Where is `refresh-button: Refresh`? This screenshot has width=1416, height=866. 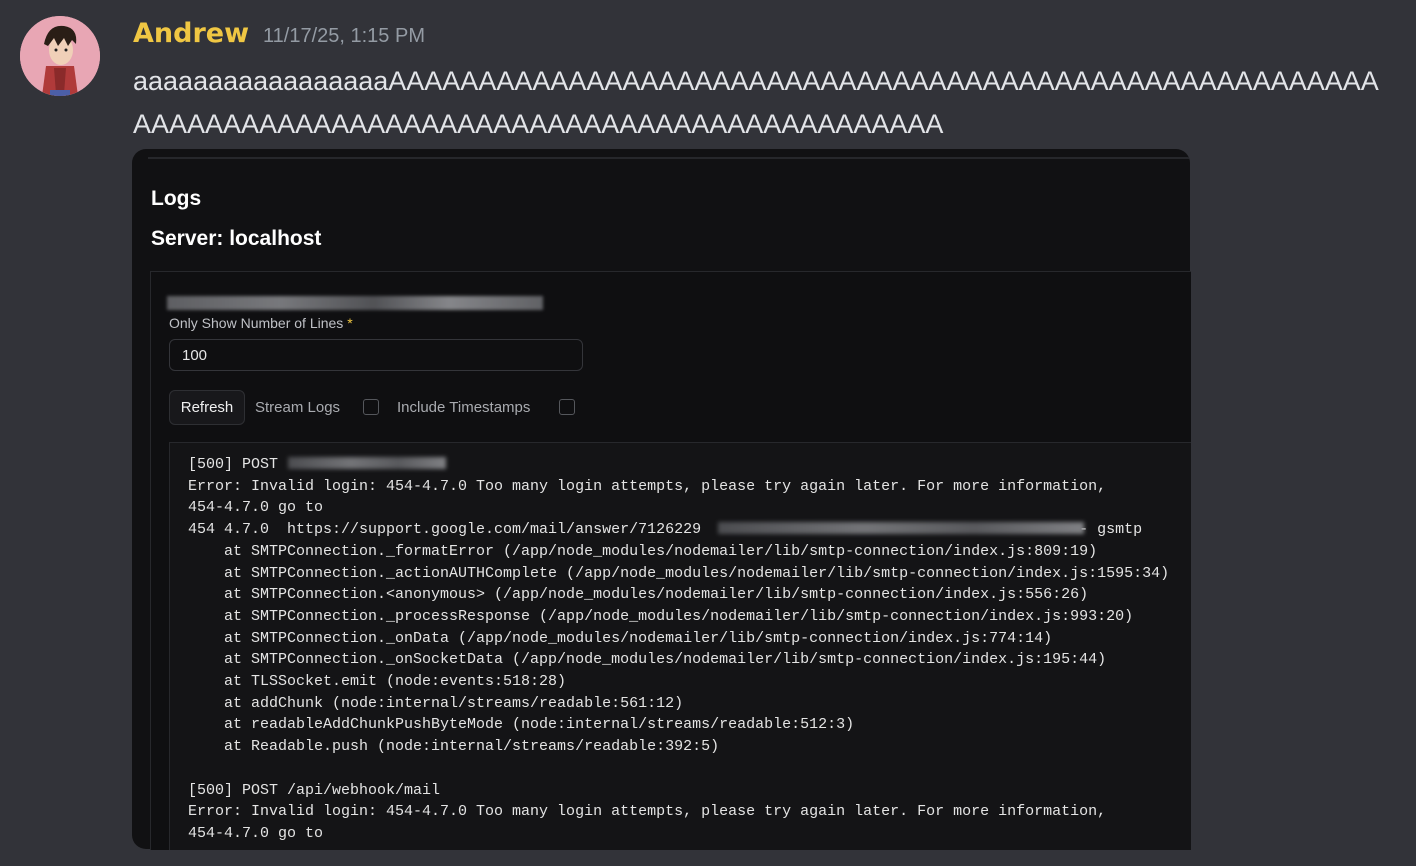
refresh-button: Refresh is located at coordinates (207, 407).